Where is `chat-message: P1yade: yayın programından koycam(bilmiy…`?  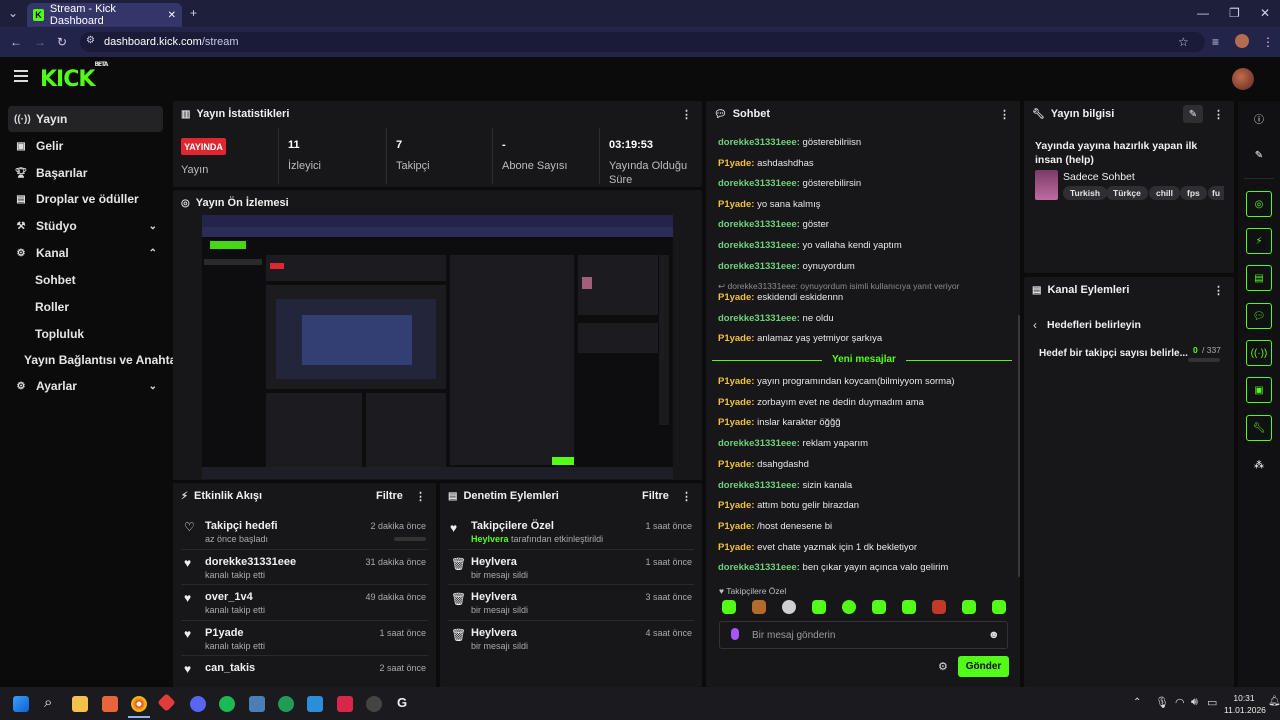 chat-message: P1yade: yayın programından koycam(bilmiy… is located at coordinates (836, 381).